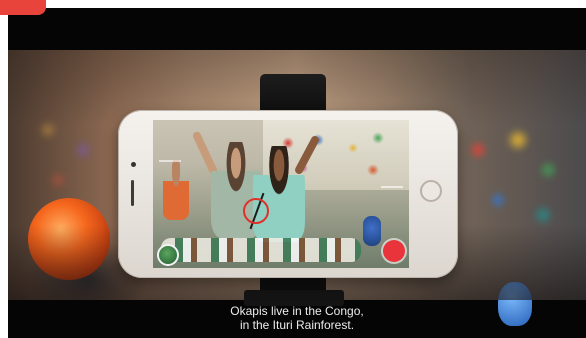  Describe the element at coordinates (133, 164) in the screenshot. I see `front-camera-icon` at that location.